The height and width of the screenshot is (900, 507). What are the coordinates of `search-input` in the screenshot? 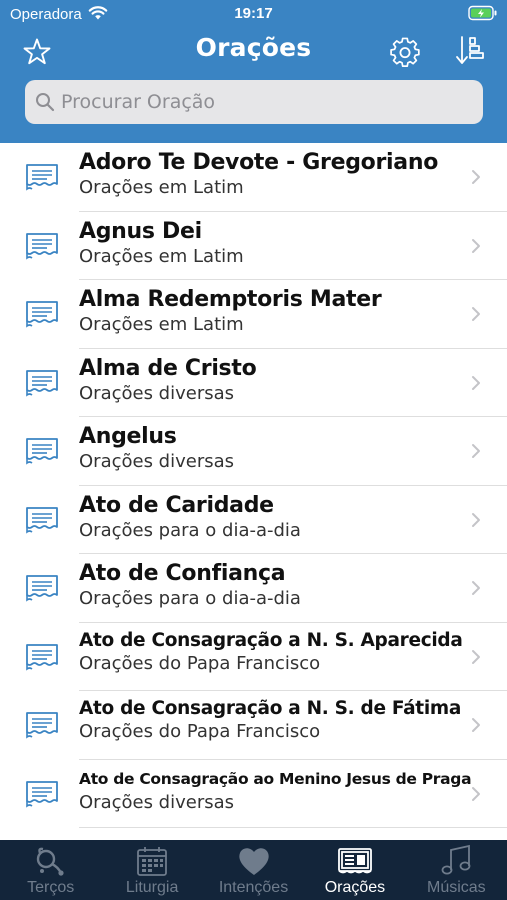 It's located at (261, 102).